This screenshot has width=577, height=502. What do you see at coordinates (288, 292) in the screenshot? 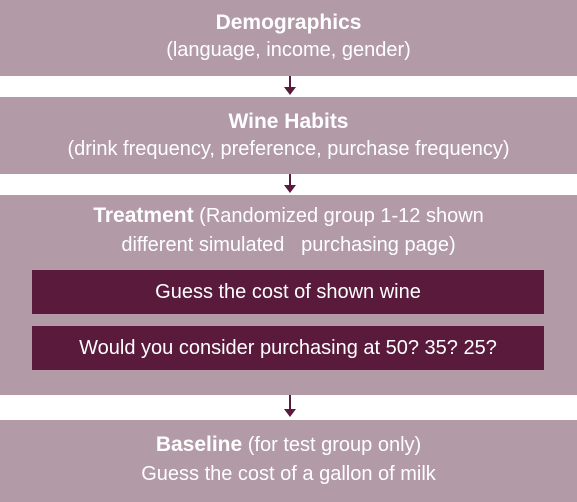
I see `task-guess-wine-cost: Guess the cost of shown wine` at bounding box center [288, 292].